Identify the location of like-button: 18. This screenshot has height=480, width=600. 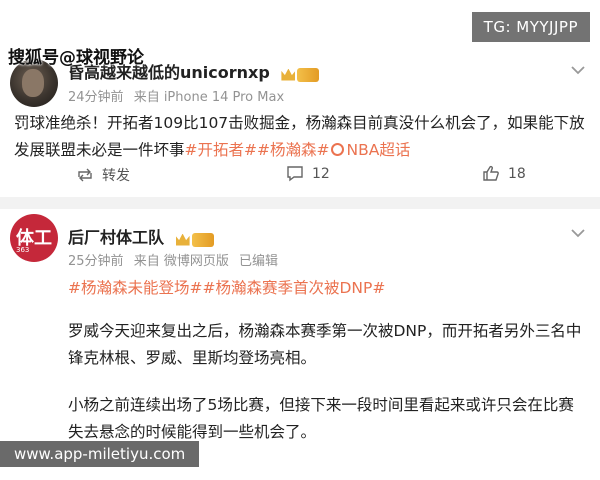
(504, 173).